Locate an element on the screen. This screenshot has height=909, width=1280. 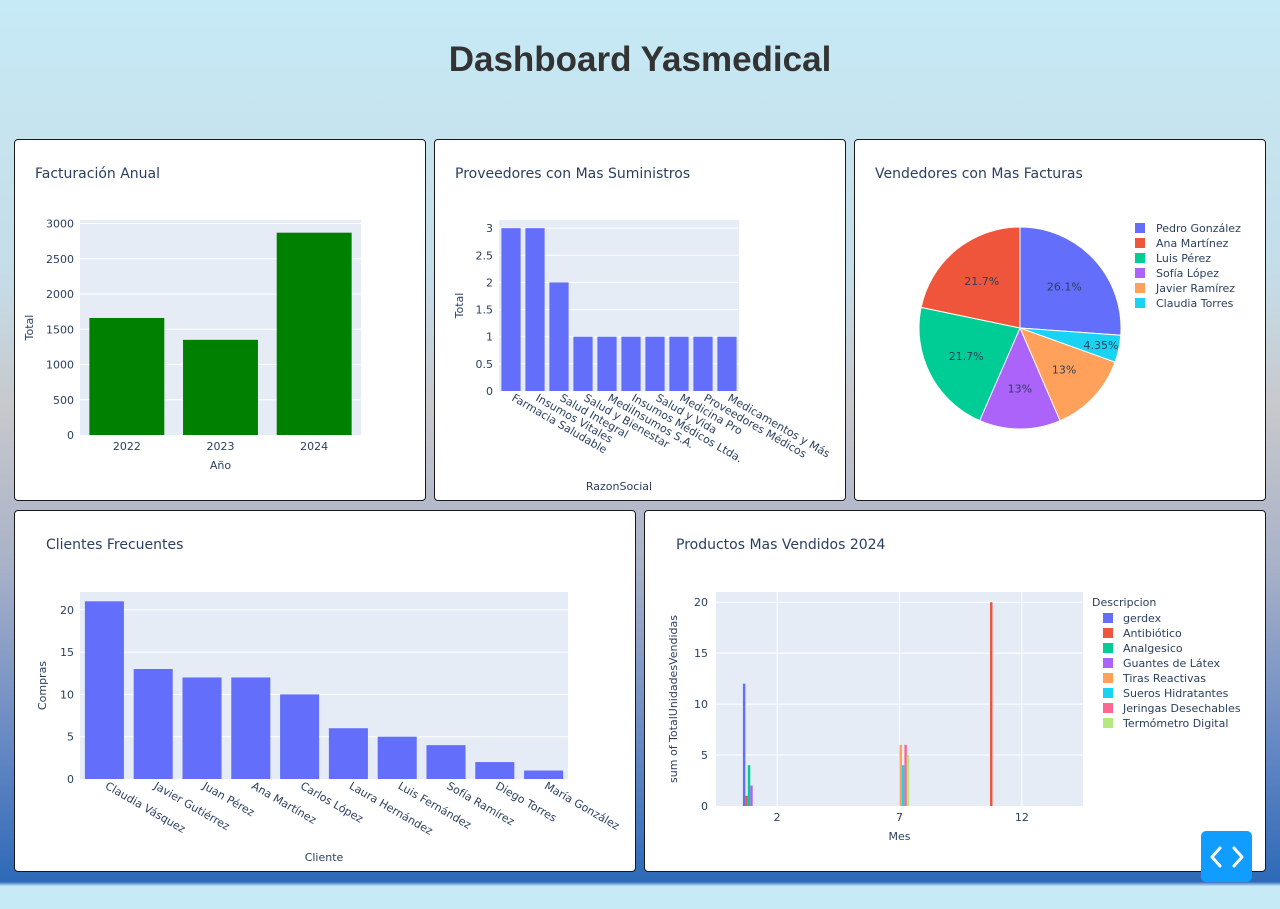
y-tick-label: 10 is located at coordinates (67, 694).